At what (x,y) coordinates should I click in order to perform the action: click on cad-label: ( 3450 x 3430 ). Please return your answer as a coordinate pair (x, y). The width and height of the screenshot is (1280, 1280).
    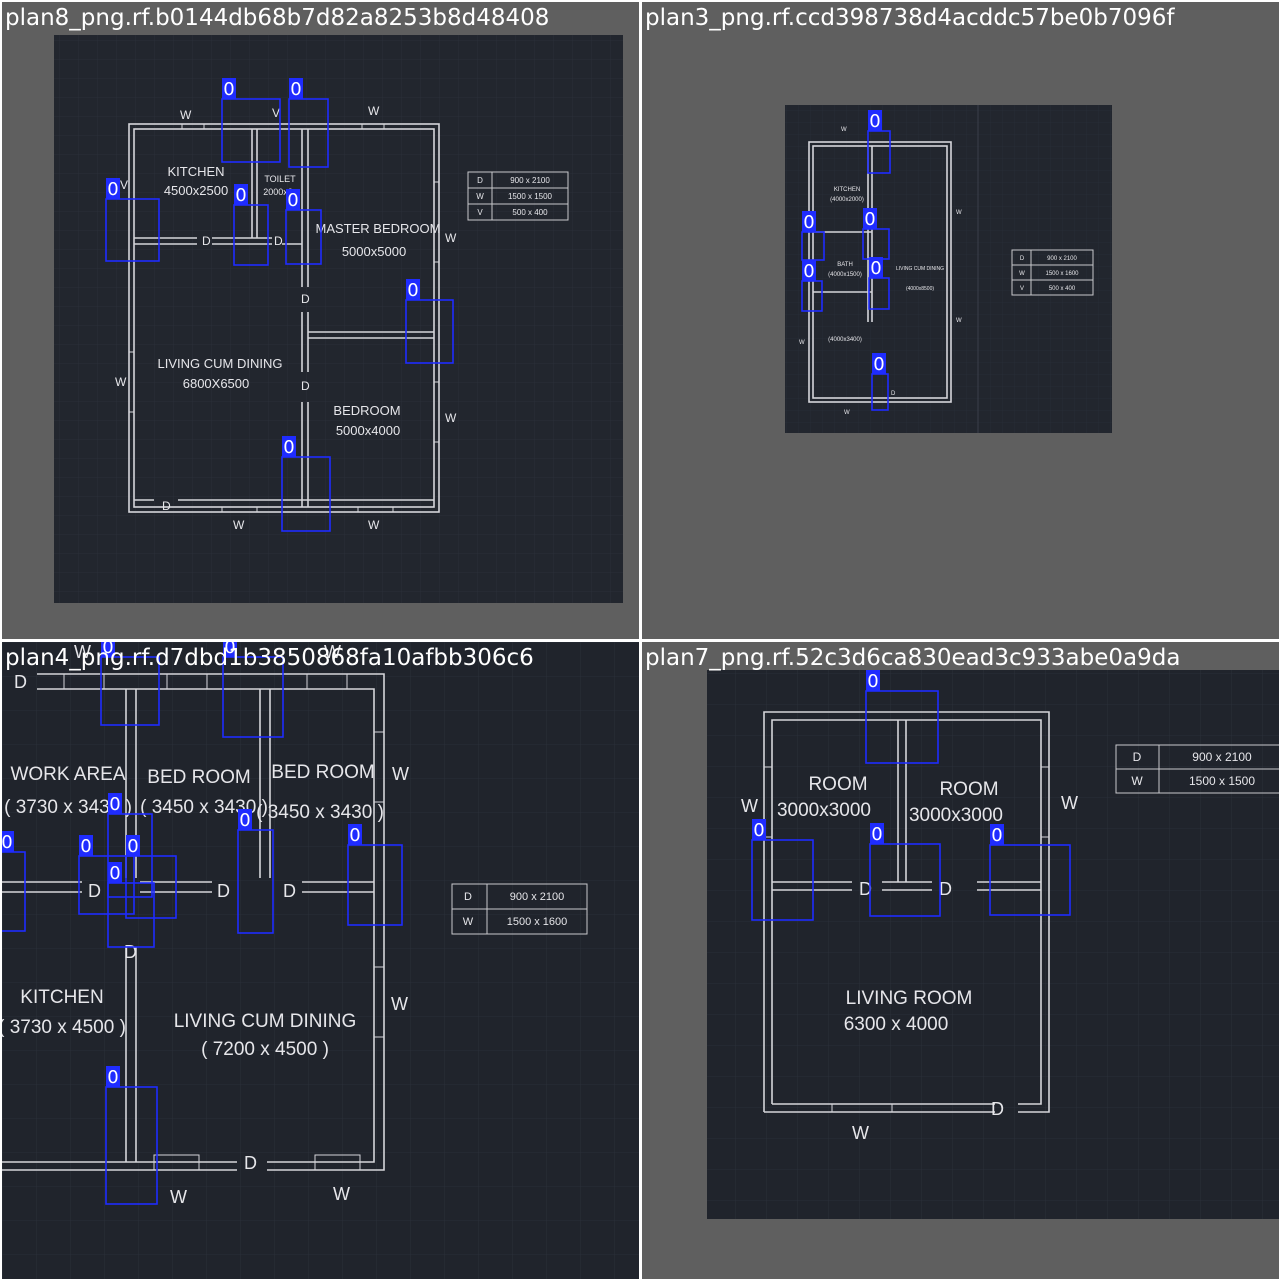
    Looking at the image, I should click on (320, 812).